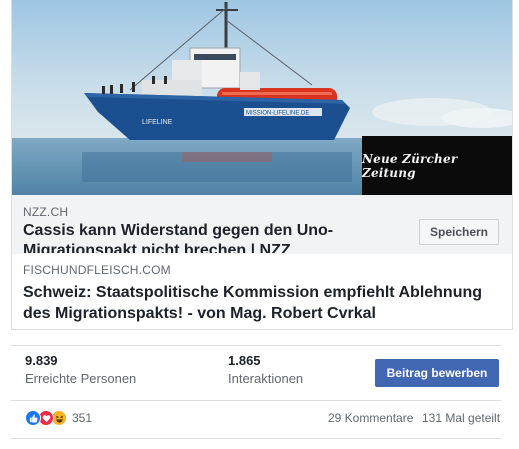  What do you see at coordinates (410, 165) in the screenshot?
I see `logo-text: Neue Zürcher Zeitung` at bounding box center [410, 165].